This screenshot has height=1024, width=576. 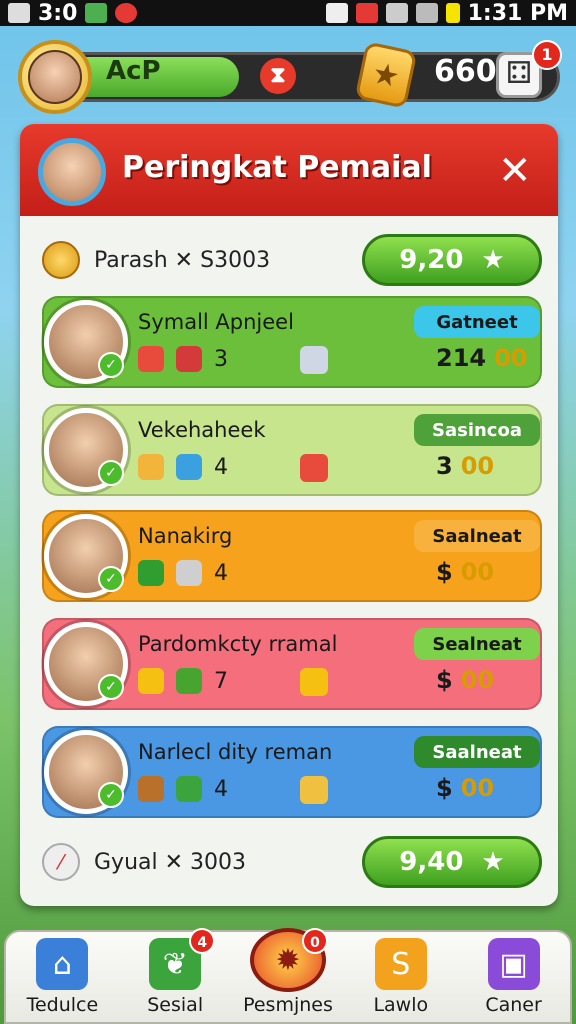 What do you see at coordinates (202, 941) in the screenshot?
I see `notification-badge: 4` at bounding box center [202, 941].